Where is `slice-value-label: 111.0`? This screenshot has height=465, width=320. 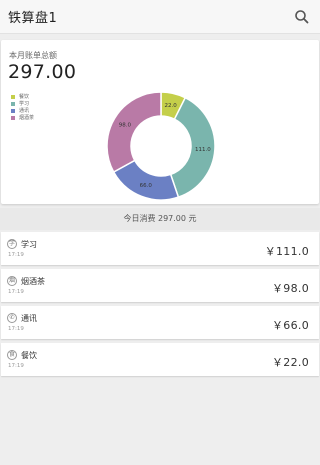 slice-value-label: 111.0 is located at coordinates (203, 150).